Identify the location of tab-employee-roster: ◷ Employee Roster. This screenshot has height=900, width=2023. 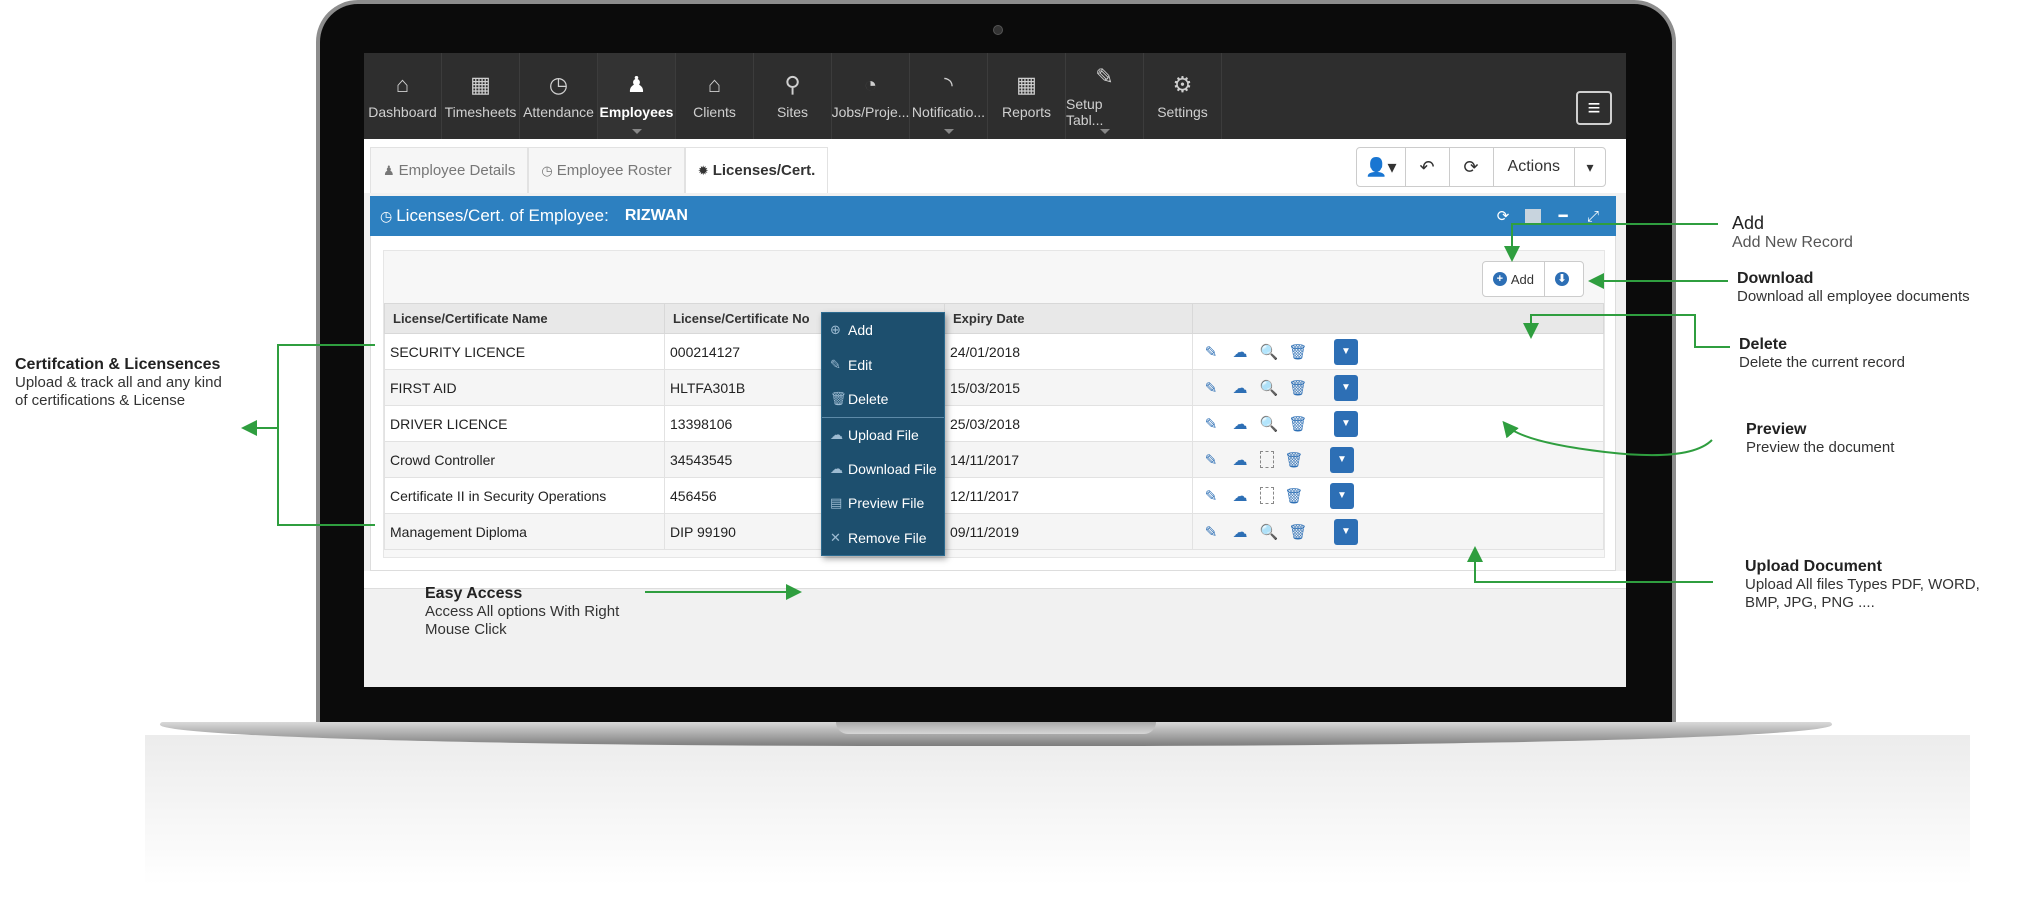
(606, 170).